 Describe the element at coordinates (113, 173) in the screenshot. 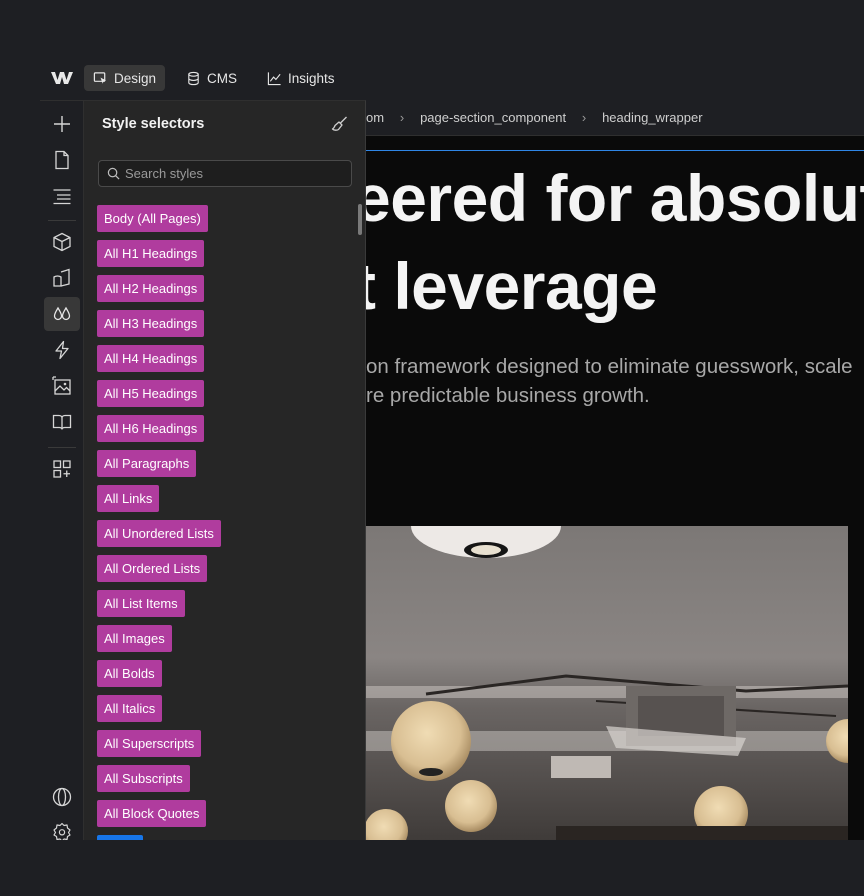

I see `search-icon` at that location.